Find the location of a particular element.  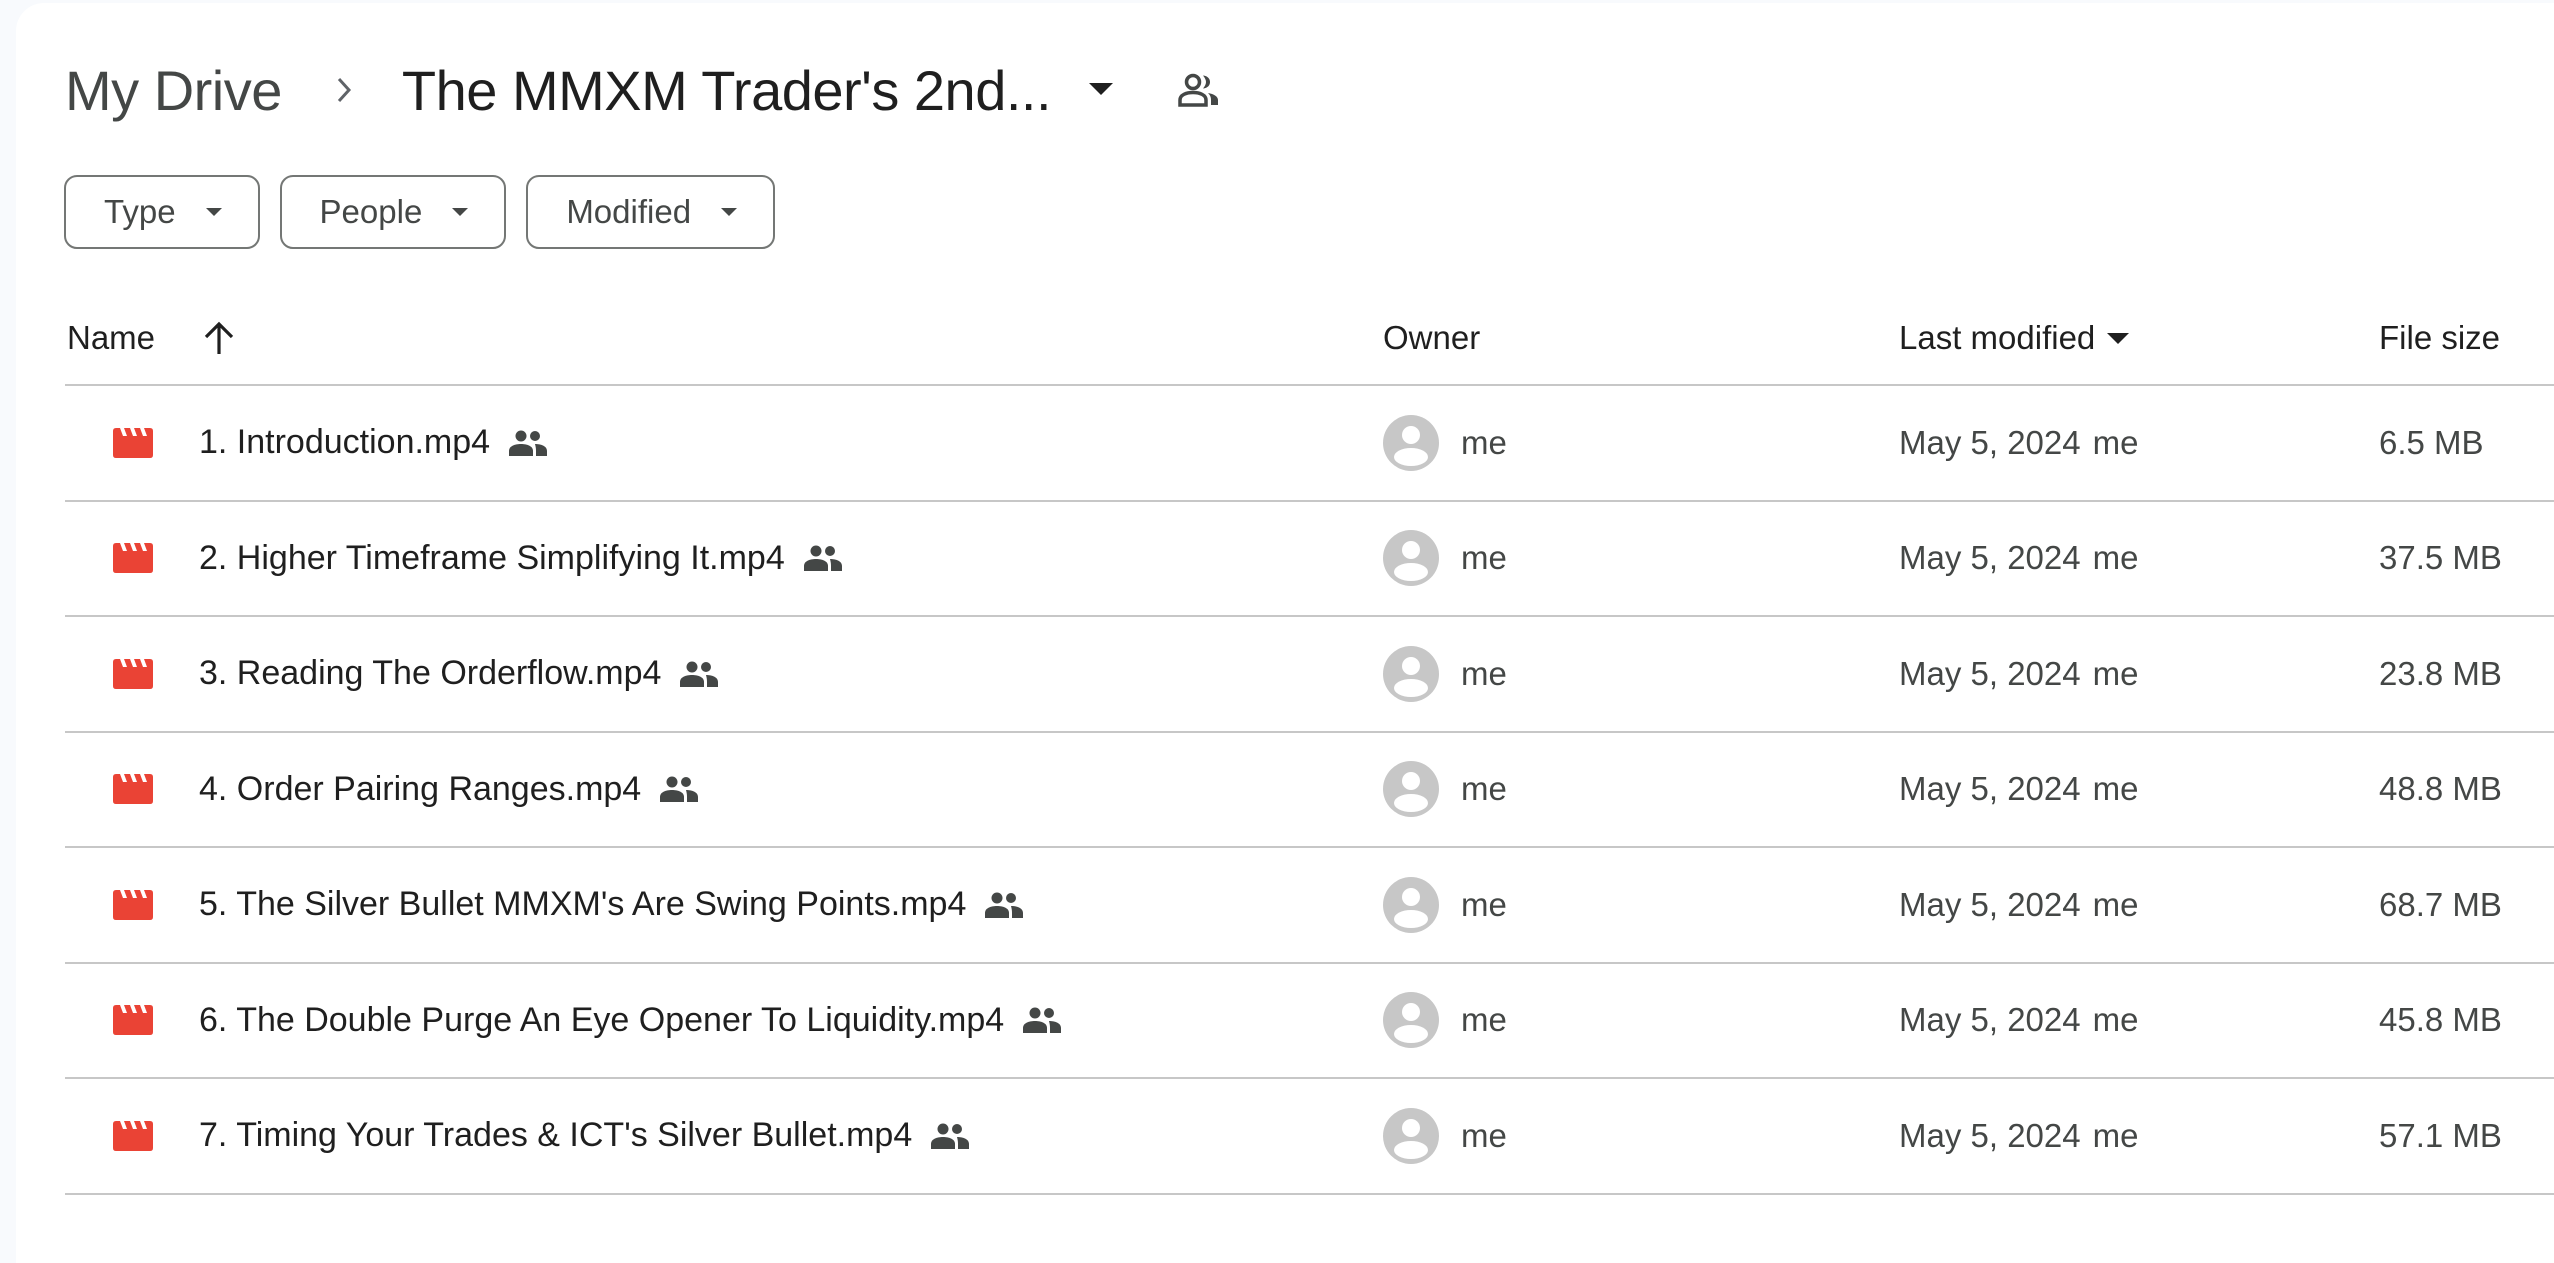

filter-modified-label: Modified is located at coordinates (629, 211).